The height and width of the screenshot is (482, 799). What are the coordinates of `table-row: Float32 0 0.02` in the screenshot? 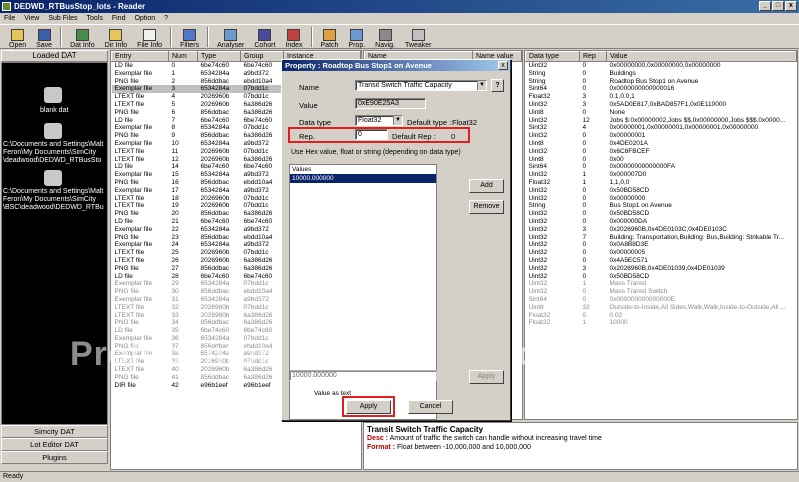 It's located at (661, 316).